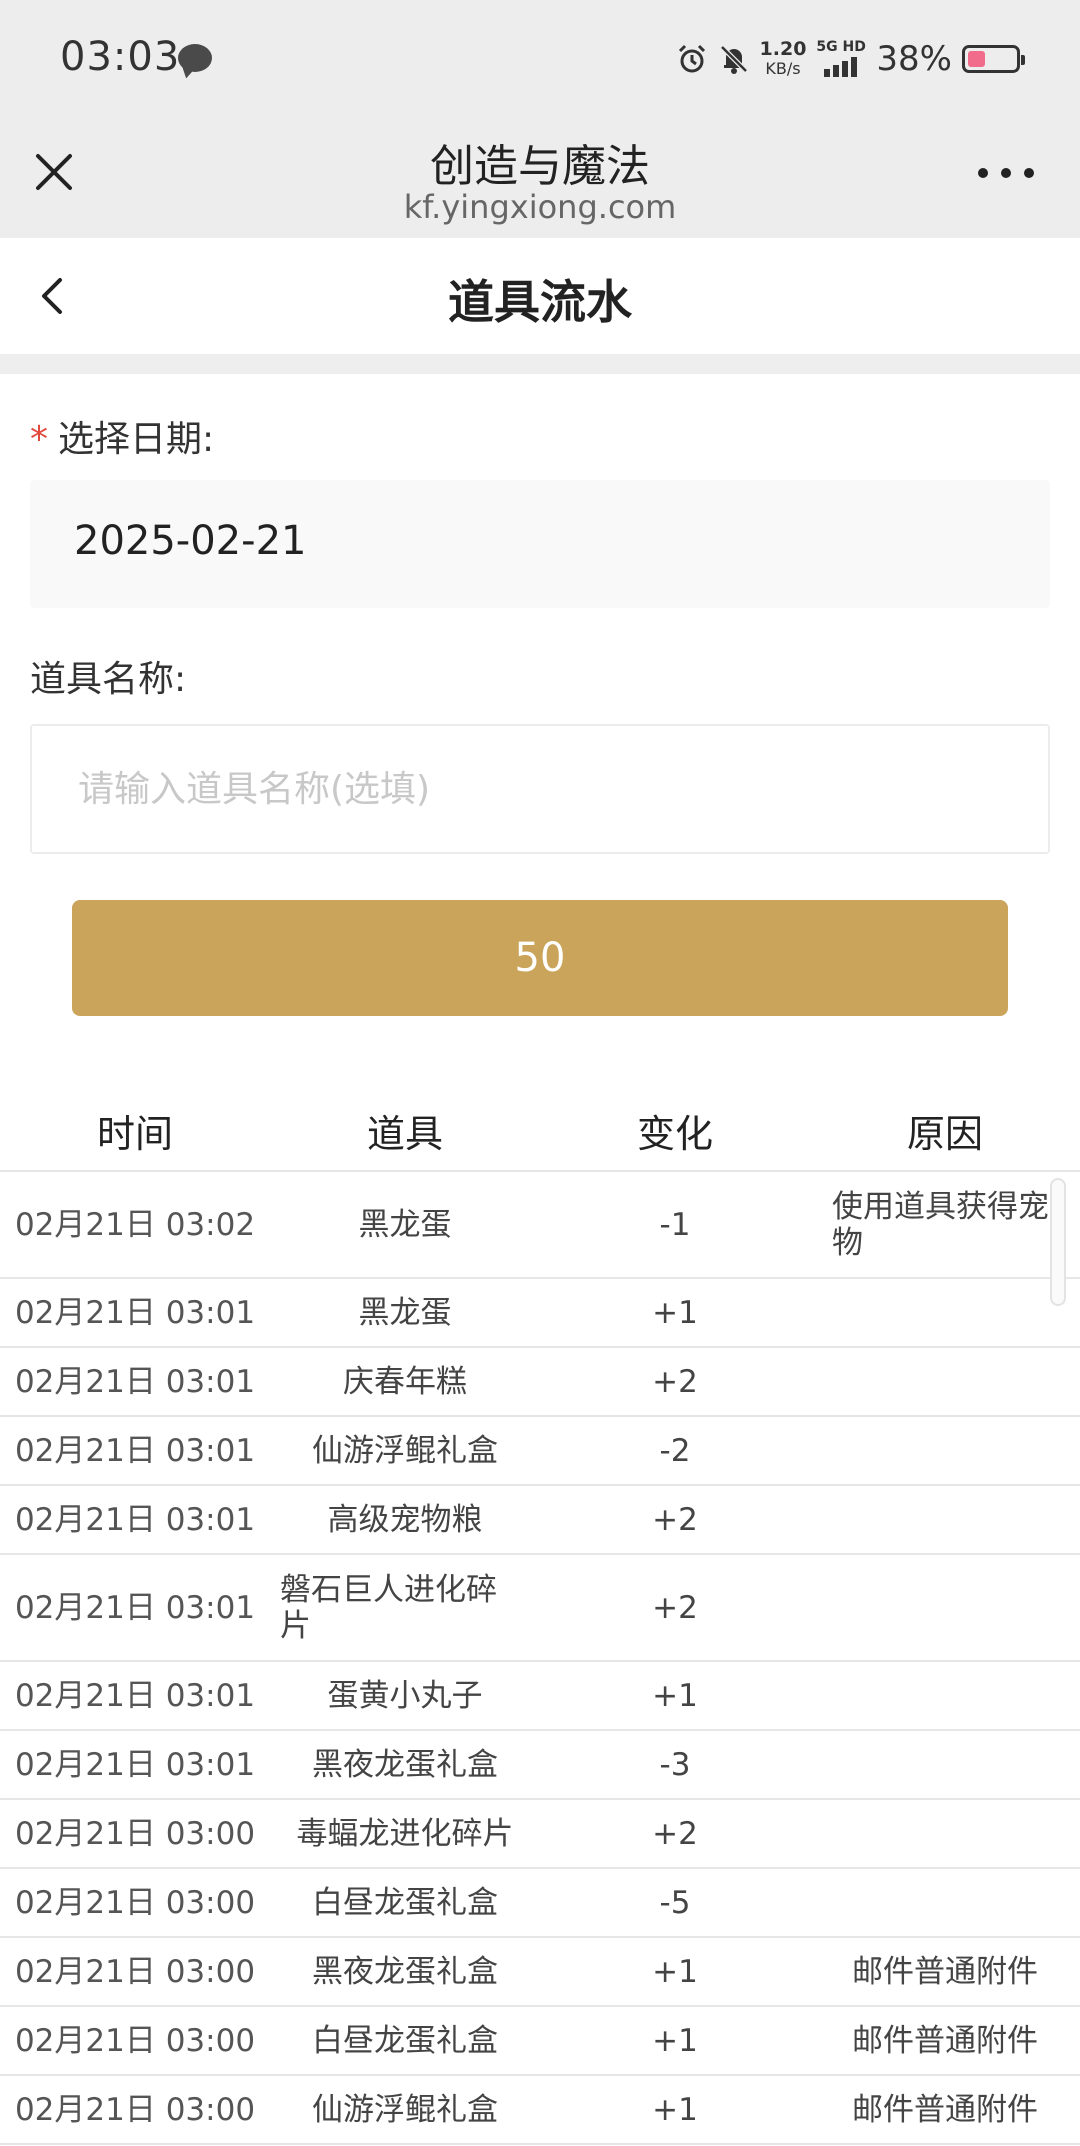 This screenshot has height=2146, width=1080. Describe the element at coordinates (691, 58) in the screenshot. I see `alarm-icon` at that location.